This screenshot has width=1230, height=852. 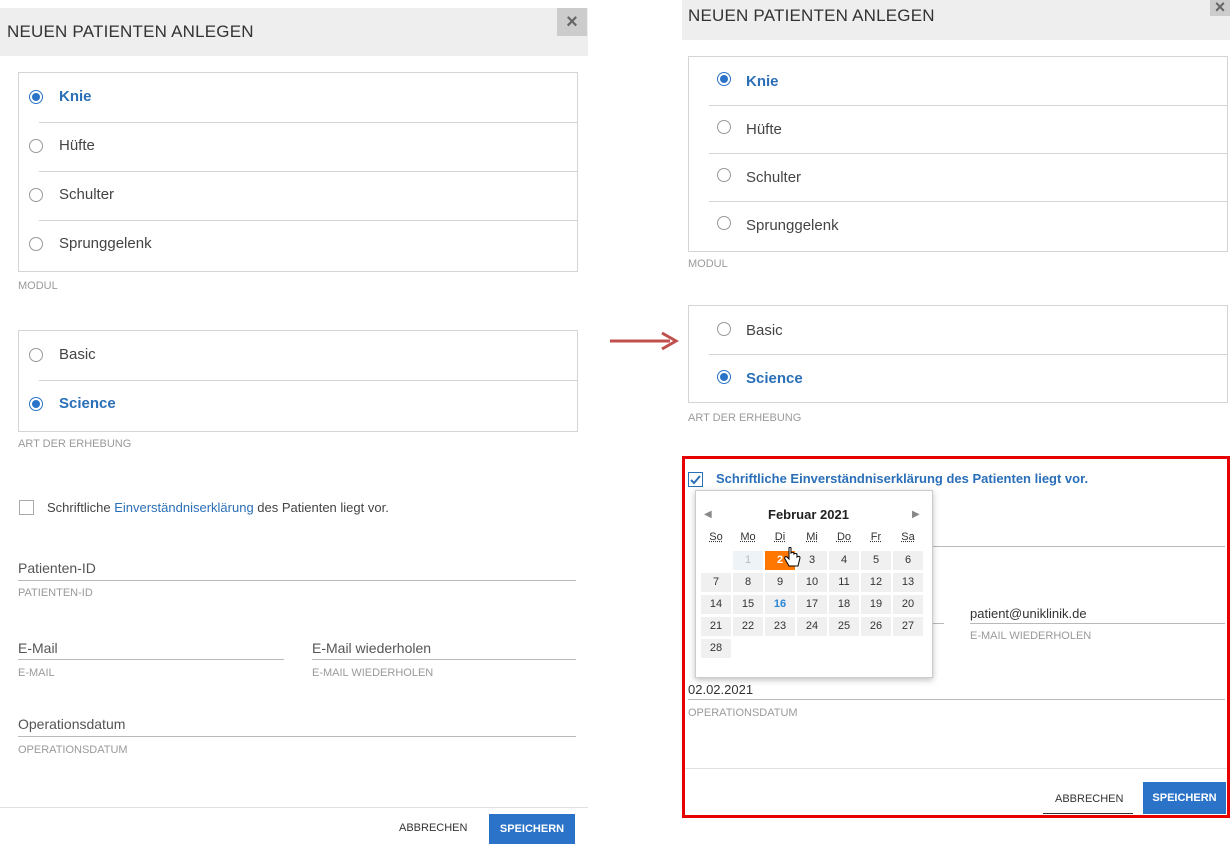 What do you see at coordinates (748, 626) in the screenshot?
I see `calendar-day: 22` at bounding box center [748, 626].